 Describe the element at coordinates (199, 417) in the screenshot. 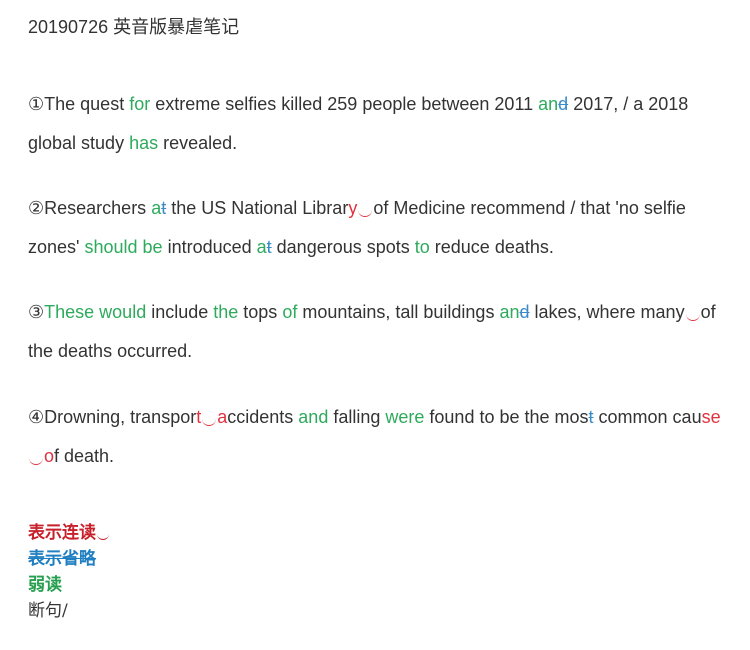

I see `linking-letter: t` at that location.